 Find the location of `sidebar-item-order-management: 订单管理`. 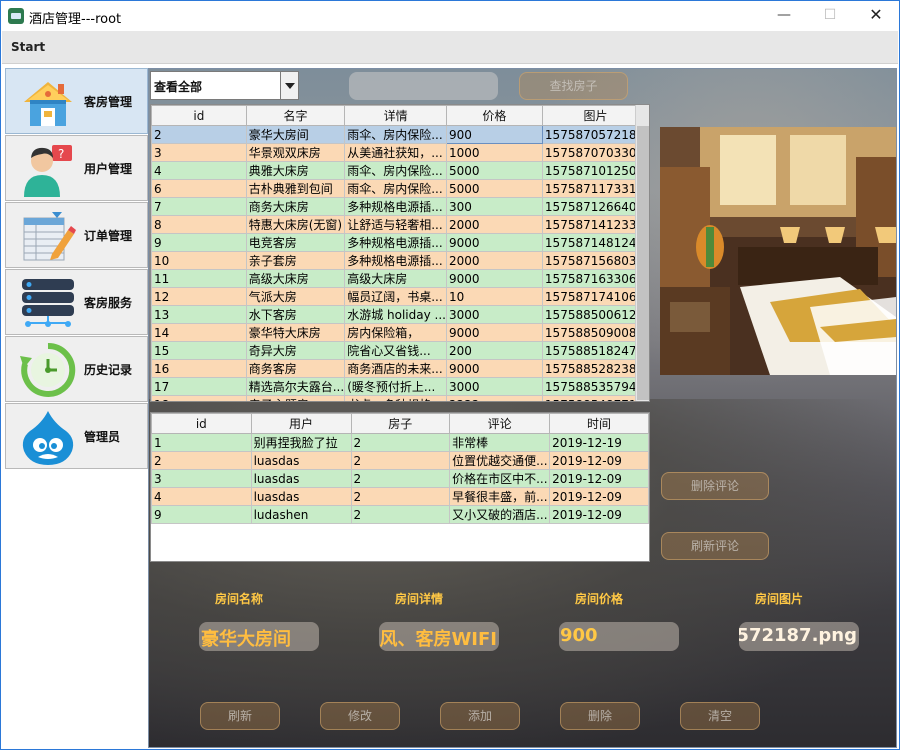

sidebar-item-order-management: 订单管理 is located at coordinates (76, 235).